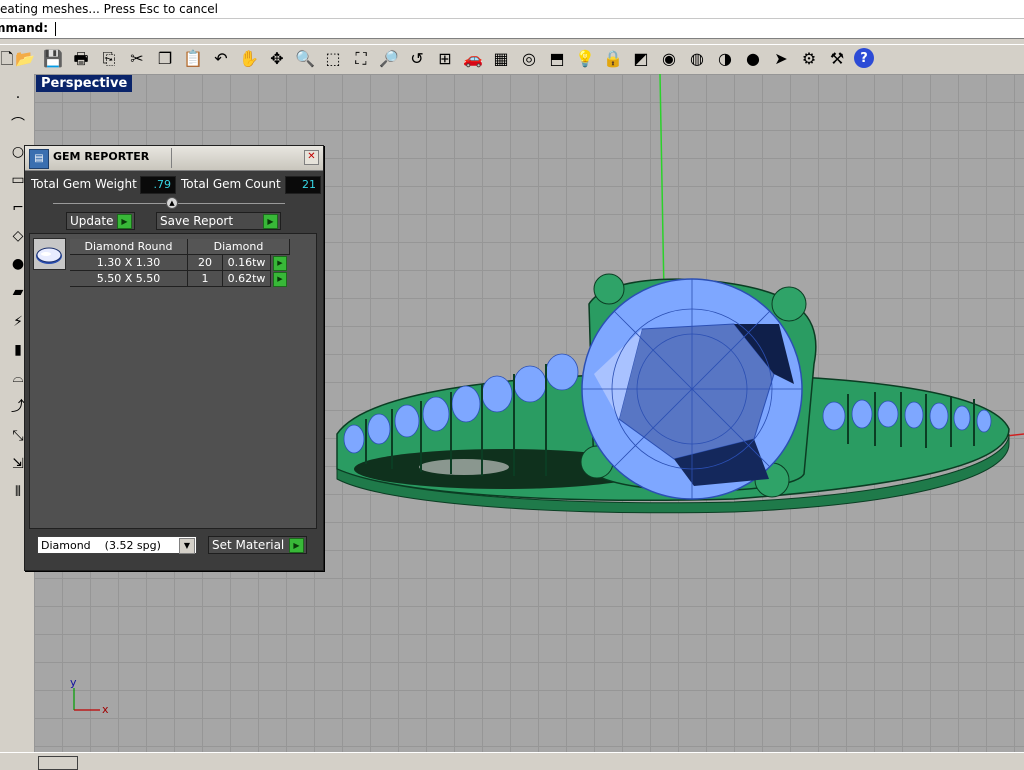 This screenshot has height=770, width=1024. I want to click on options-icon: ⚒, so click(837, 59).